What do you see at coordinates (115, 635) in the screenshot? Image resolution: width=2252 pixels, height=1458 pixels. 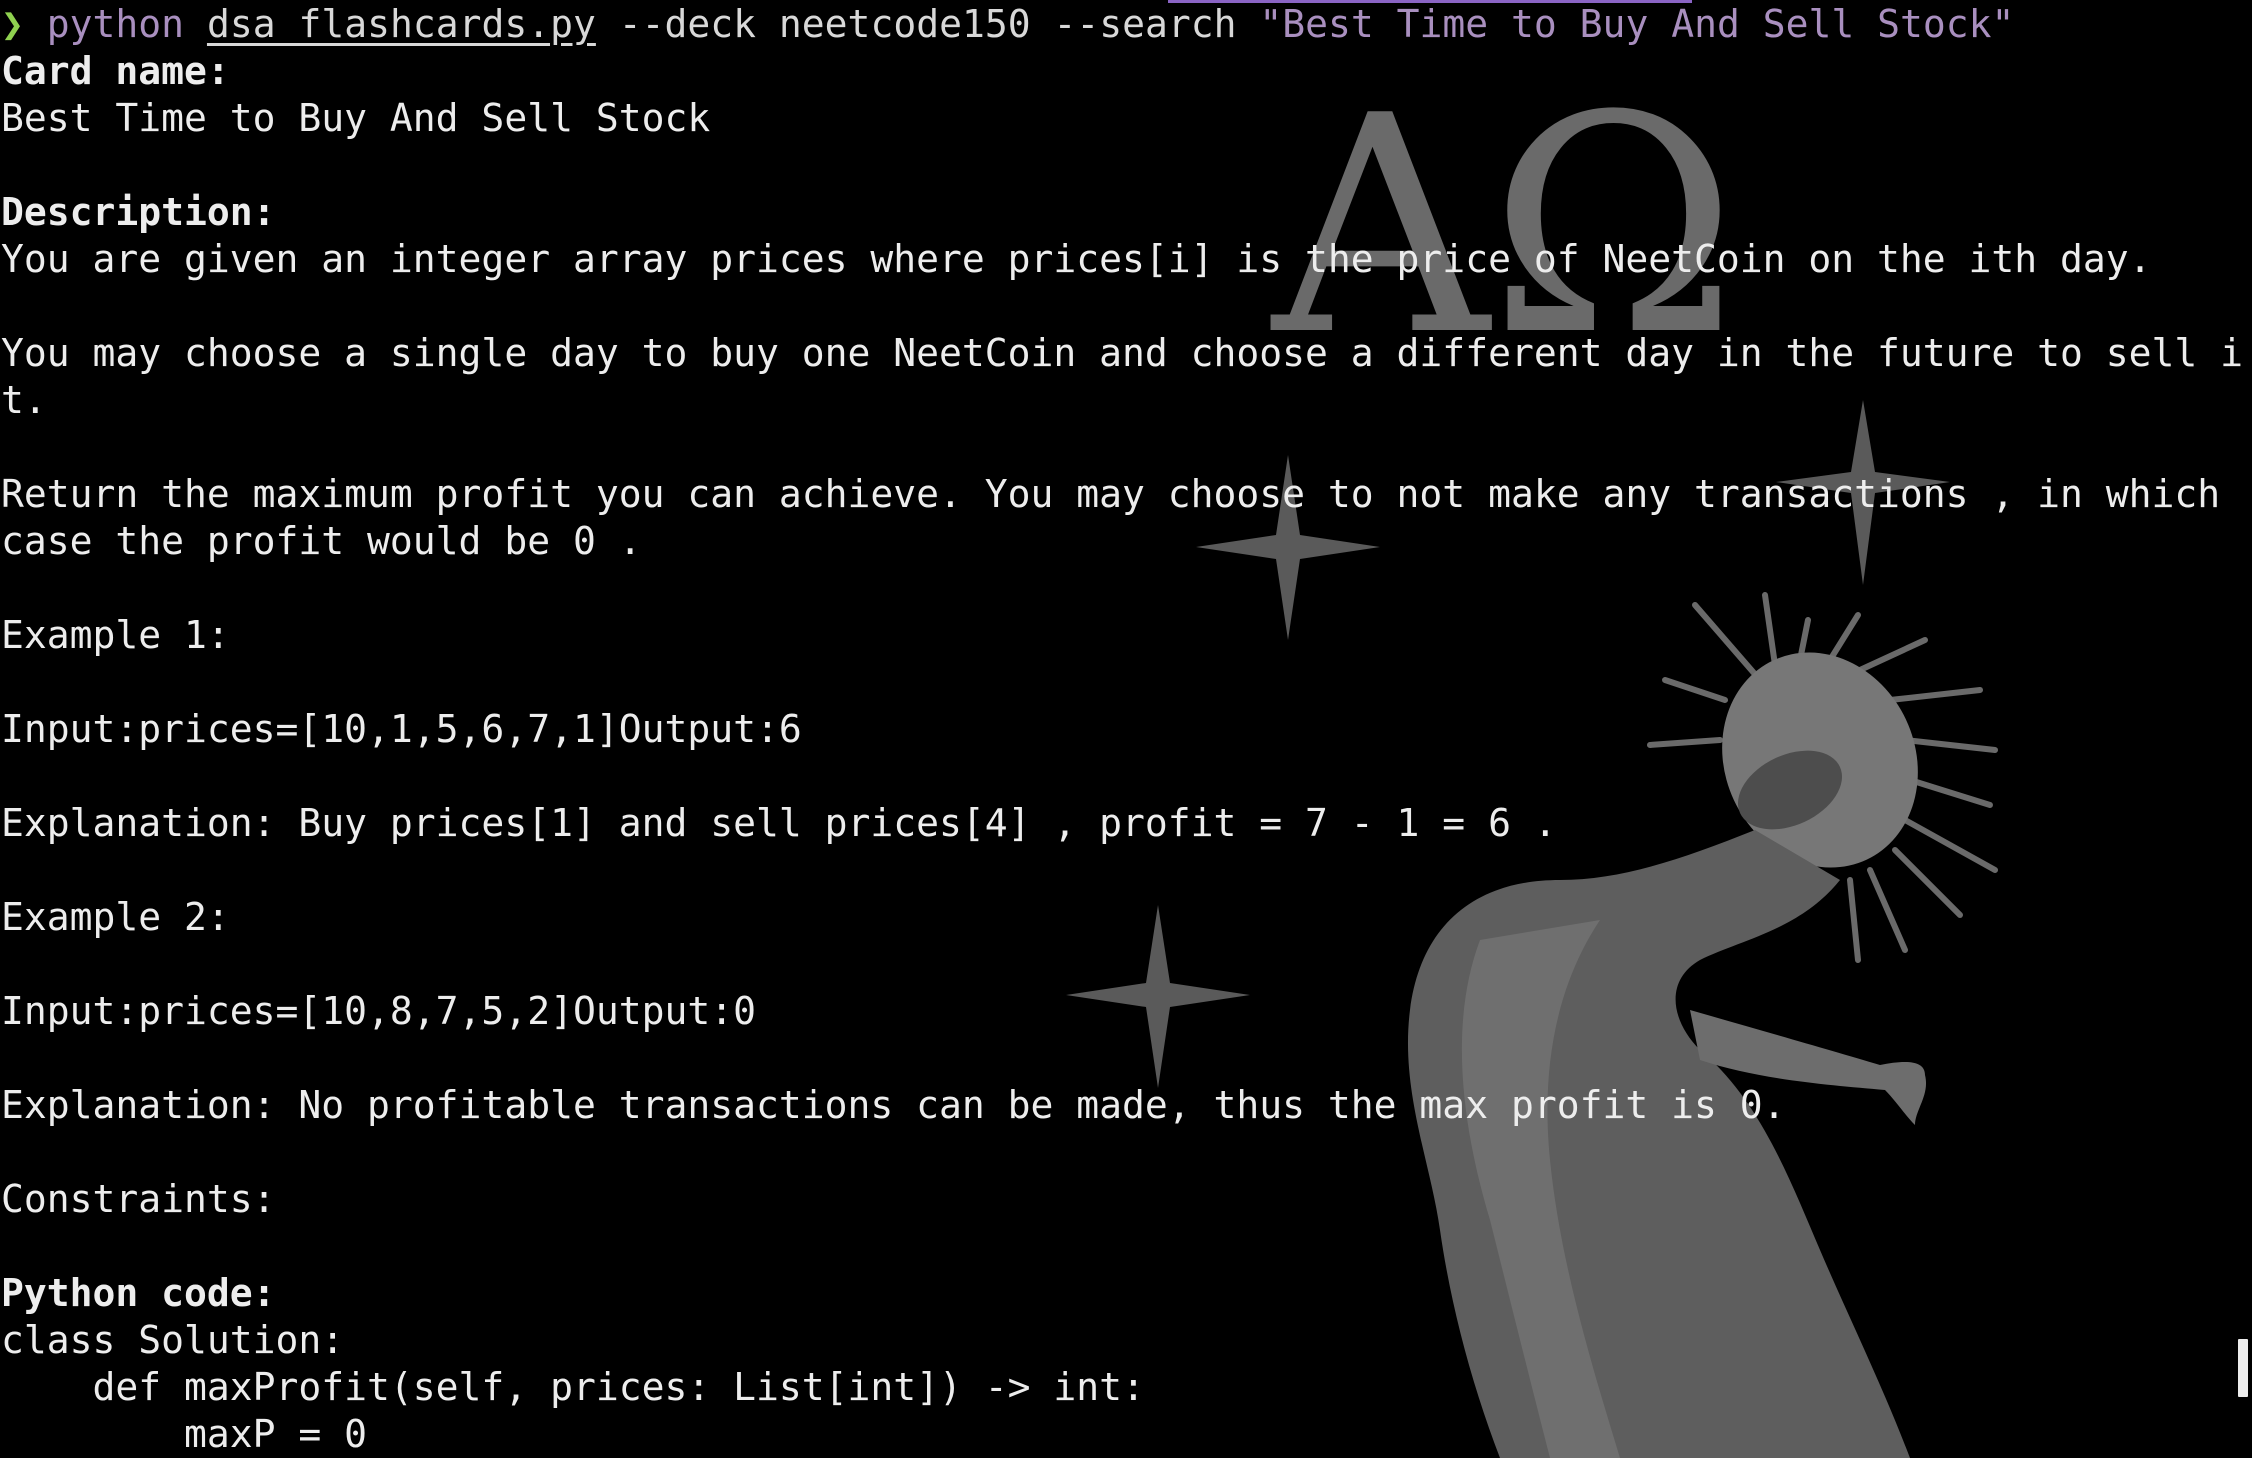 I see `example1-label: Example 1:` at bounding box center [115, 635].